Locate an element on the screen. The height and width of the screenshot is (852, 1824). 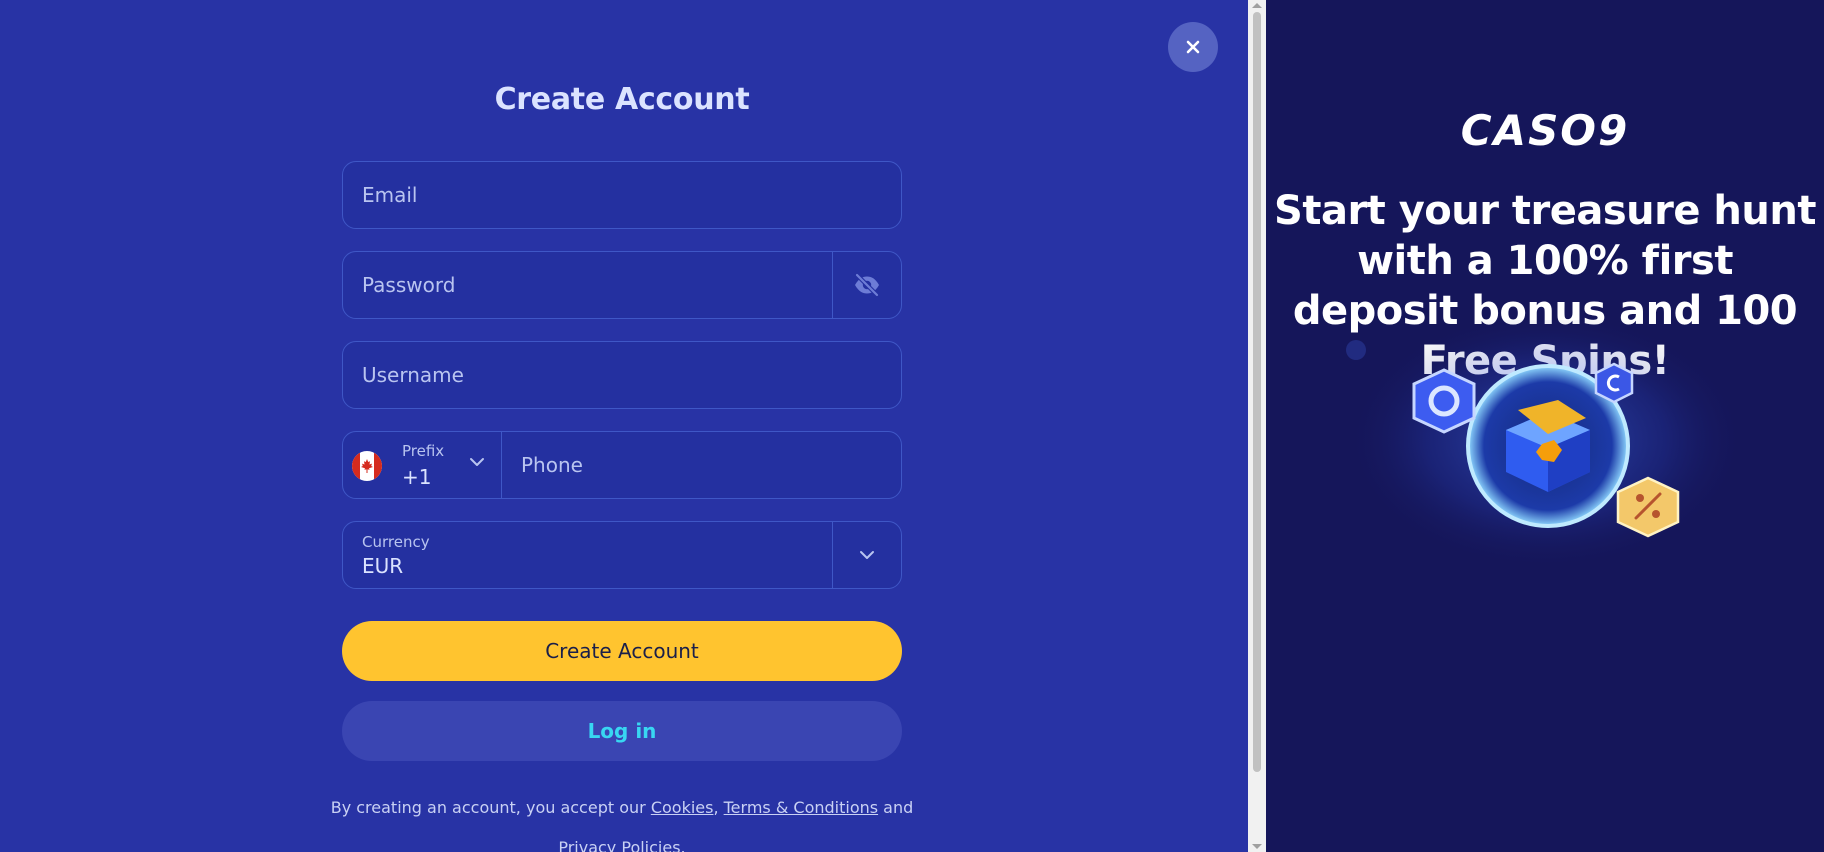
terms-period: . is located at coordinates (683, 845).